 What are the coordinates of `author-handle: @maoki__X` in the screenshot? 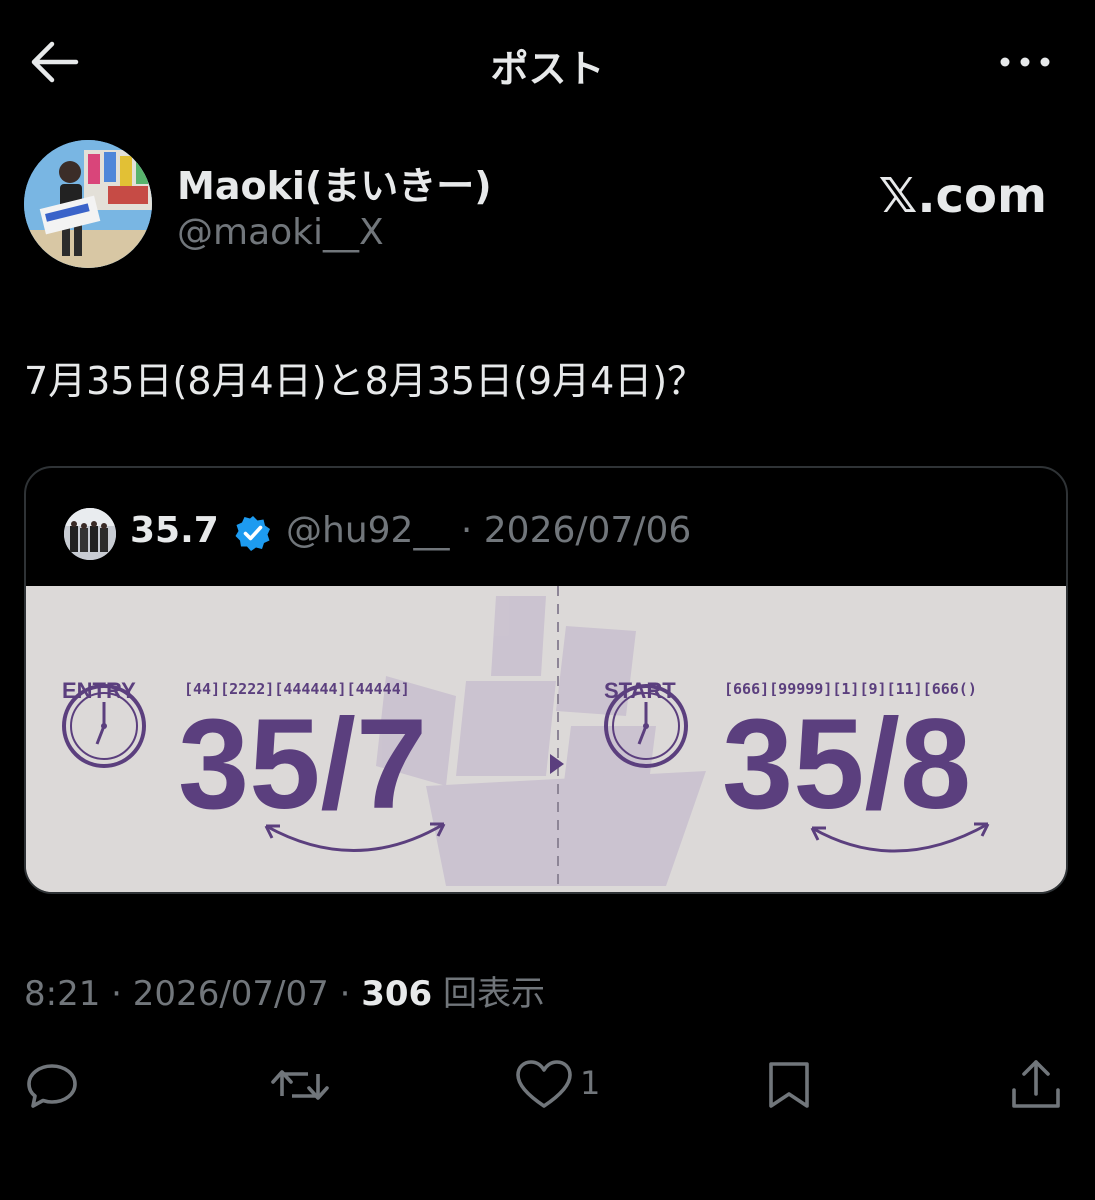 It's located at (280, 232).